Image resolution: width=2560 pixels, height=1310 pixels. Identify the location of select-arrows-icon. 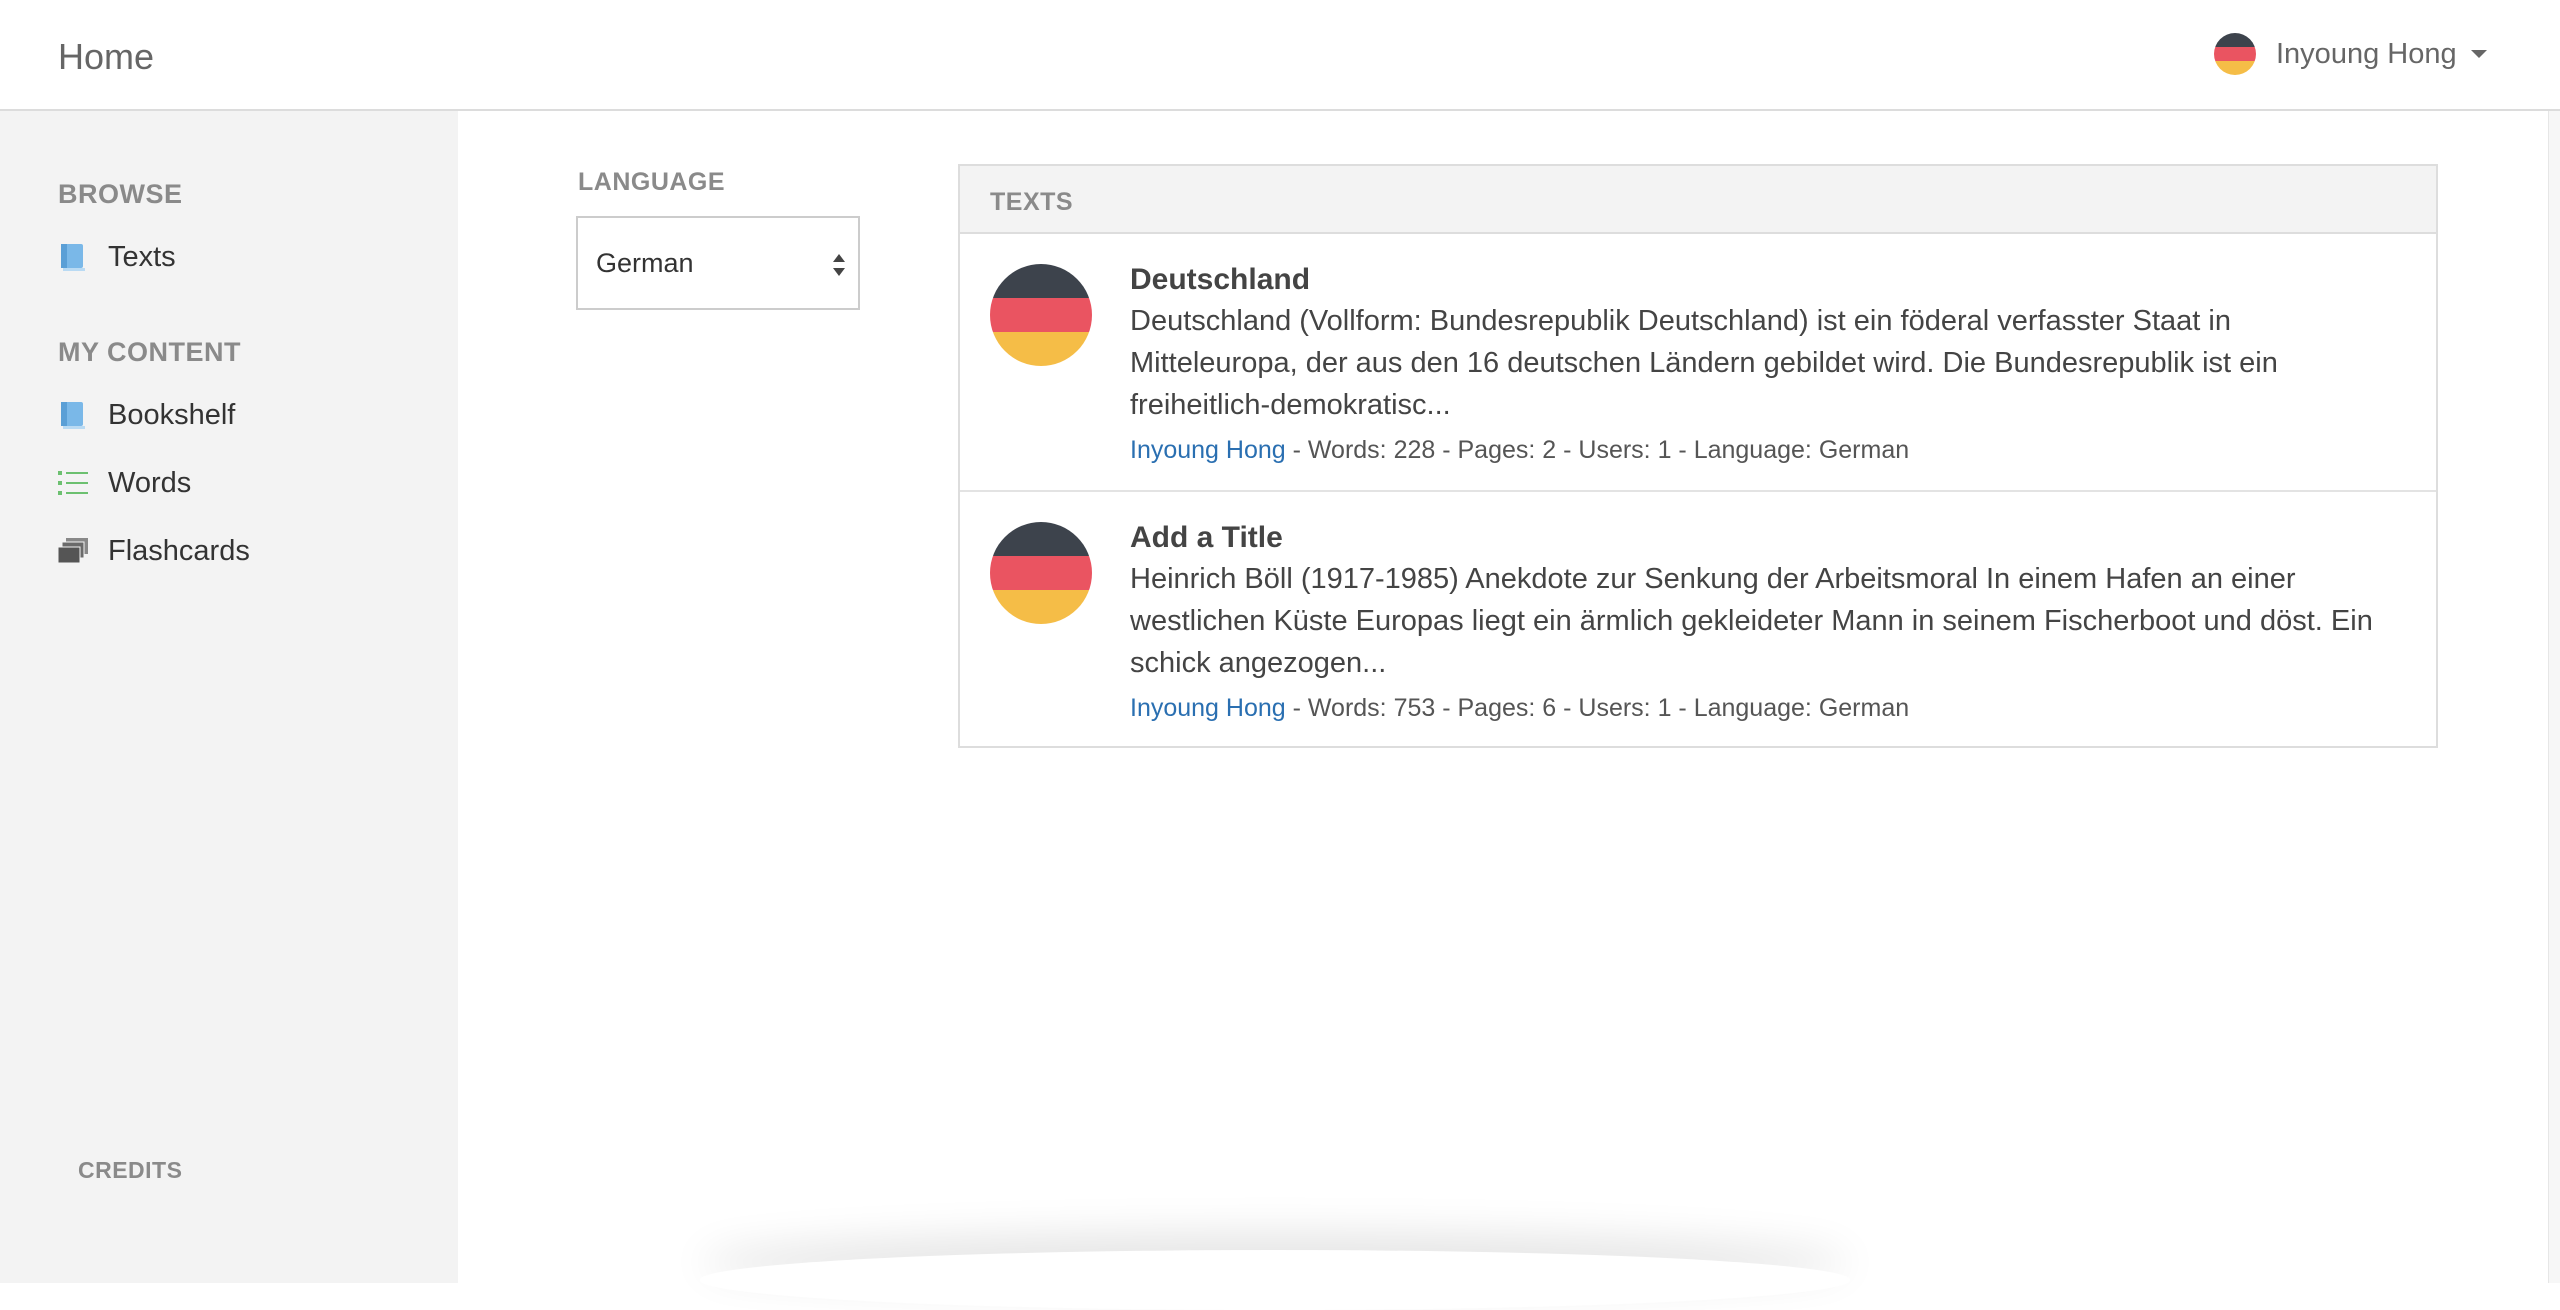
(839, 265).